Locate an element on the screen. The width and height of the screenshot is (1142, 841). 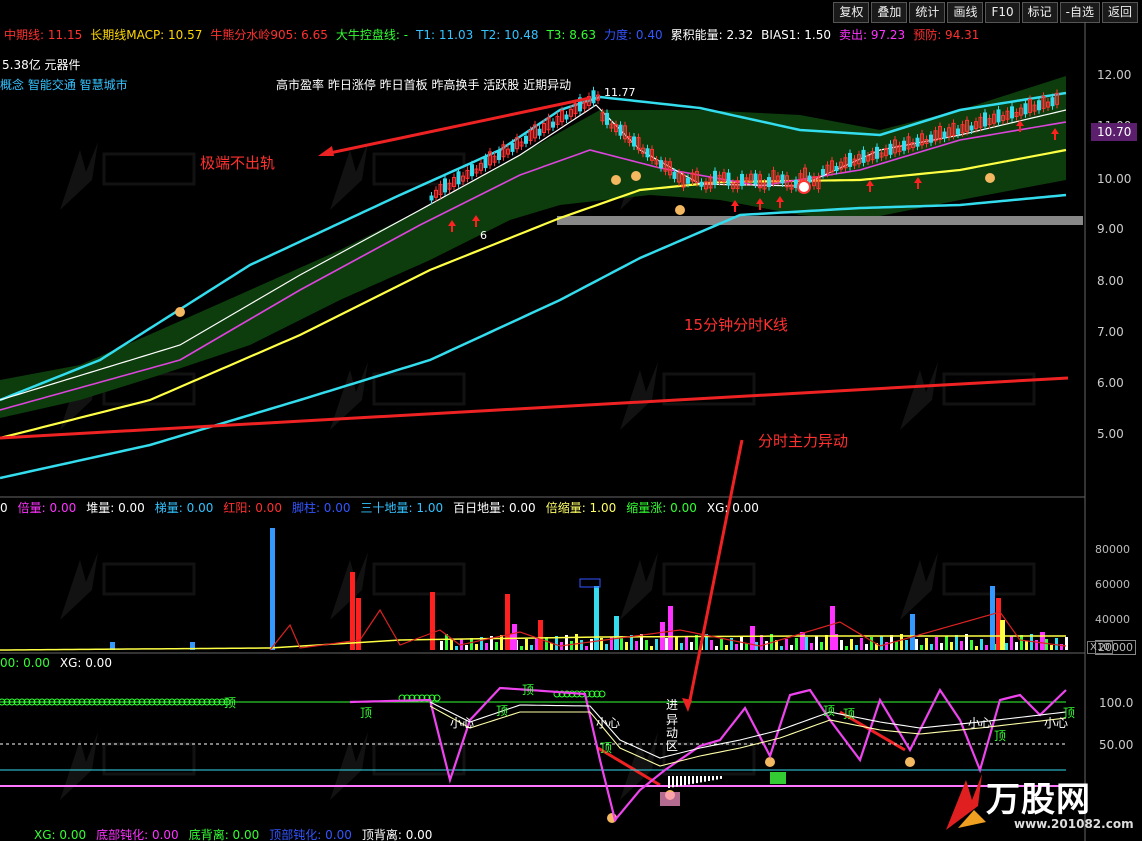
annotation-arrow is located at coordinates (716, 570).